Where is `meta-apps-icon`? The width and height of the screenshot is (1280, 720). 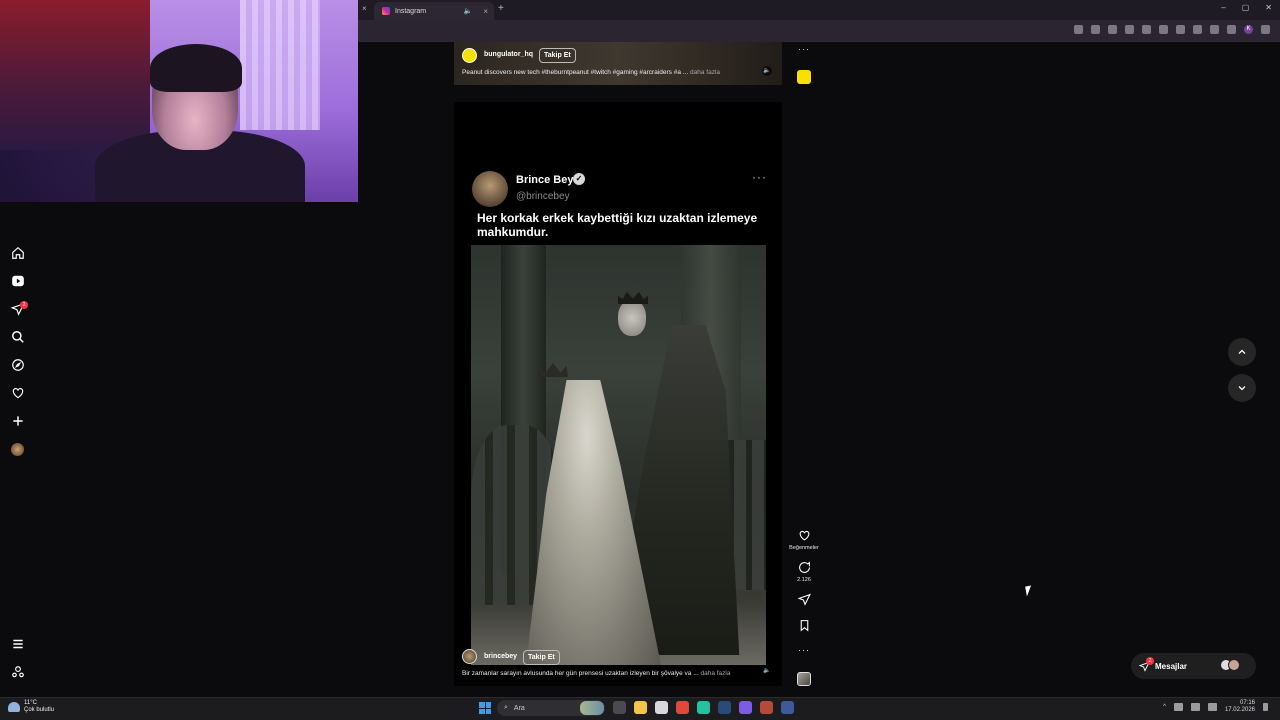
meta-apps-icon is located at coordinates (18, 672).